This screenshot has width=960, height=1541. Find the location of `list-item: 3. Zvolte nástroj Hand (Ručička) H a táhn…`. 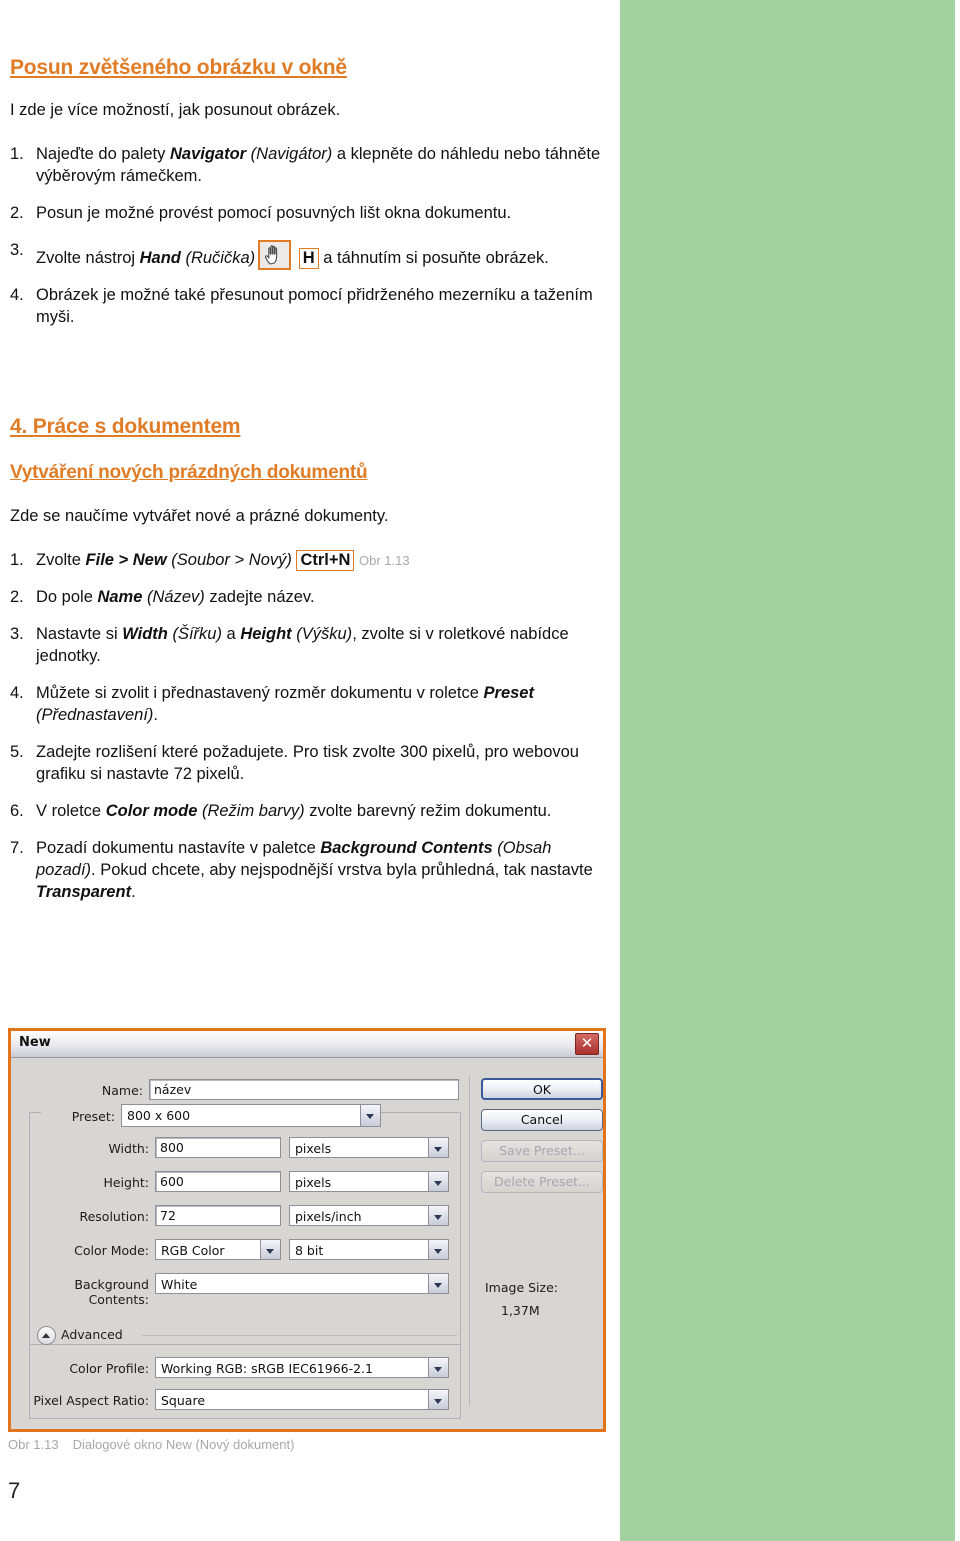

list-item: 3. Zvolte nástroj Hand (Ručička) H a táhn… is located at coordinates (310, 254).